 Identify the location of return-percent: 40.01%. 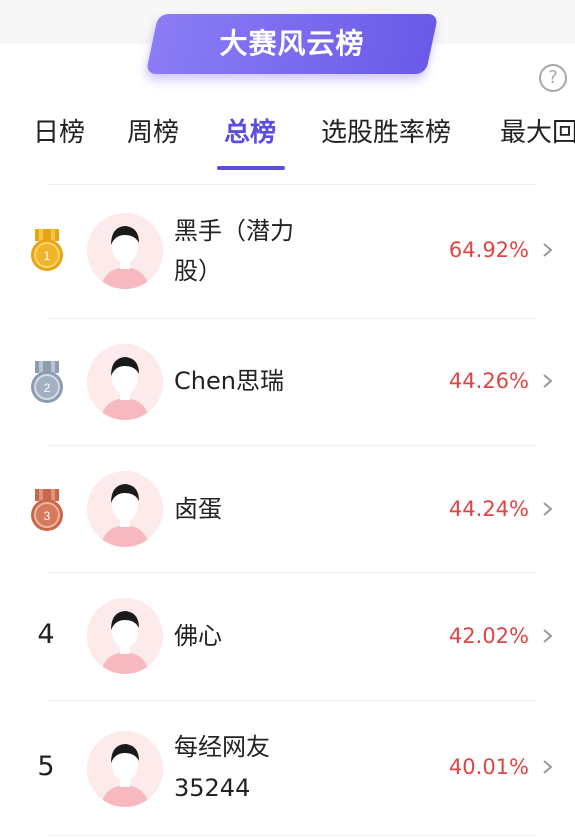
(488, 767).